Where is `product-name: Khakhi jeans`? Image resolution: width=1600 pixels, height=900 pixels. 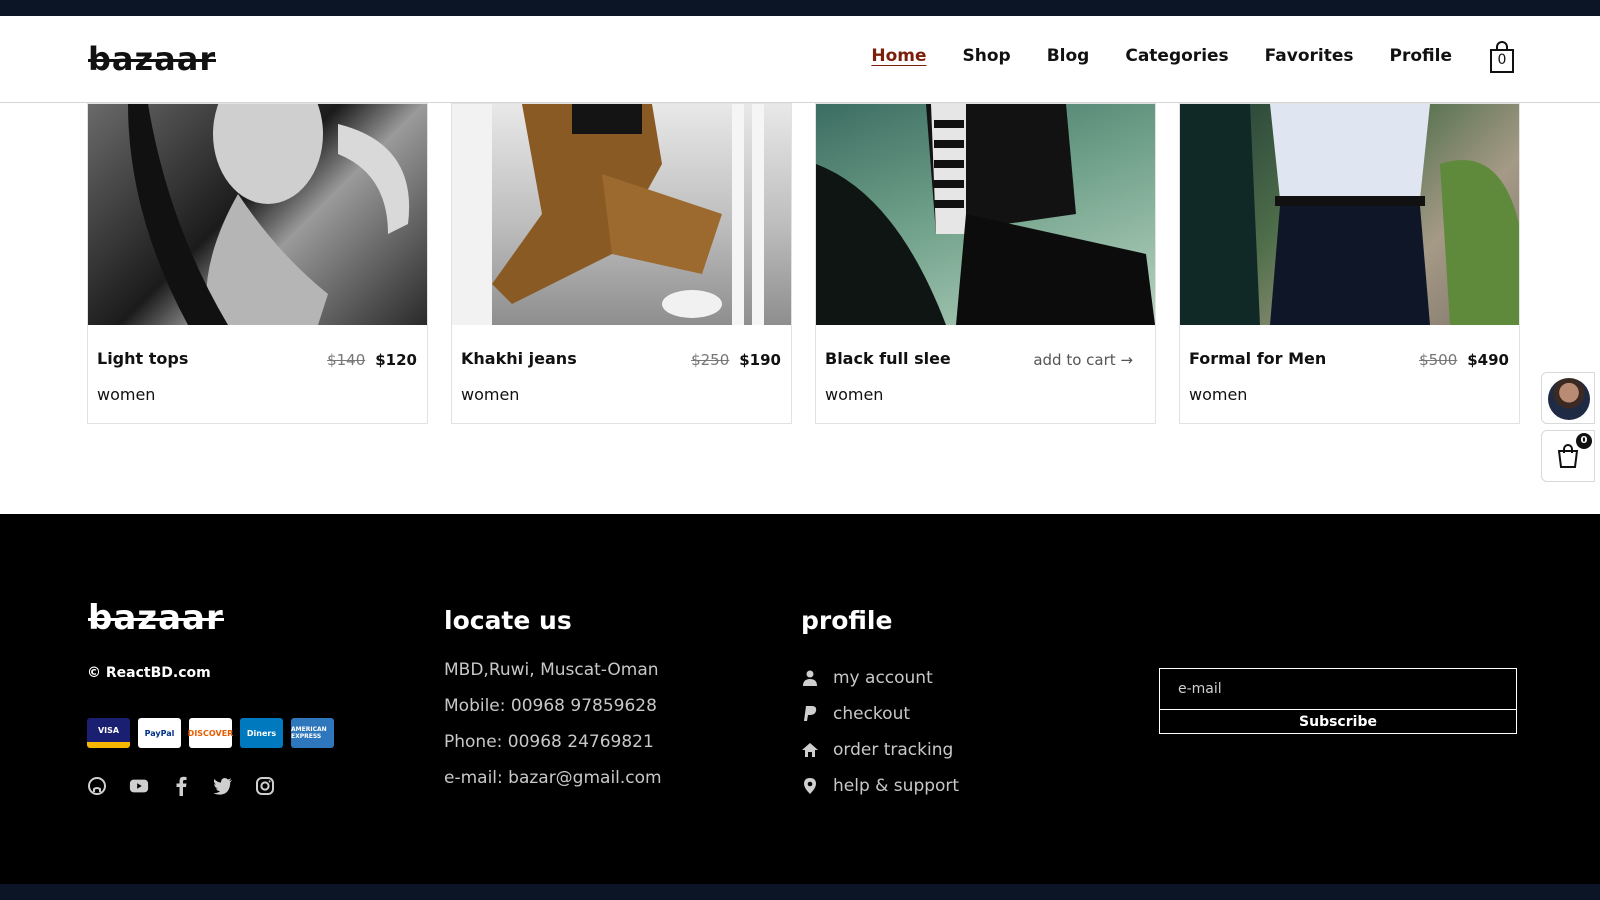 product-name: Khakhi jeans is located at coordinates (519, 358).